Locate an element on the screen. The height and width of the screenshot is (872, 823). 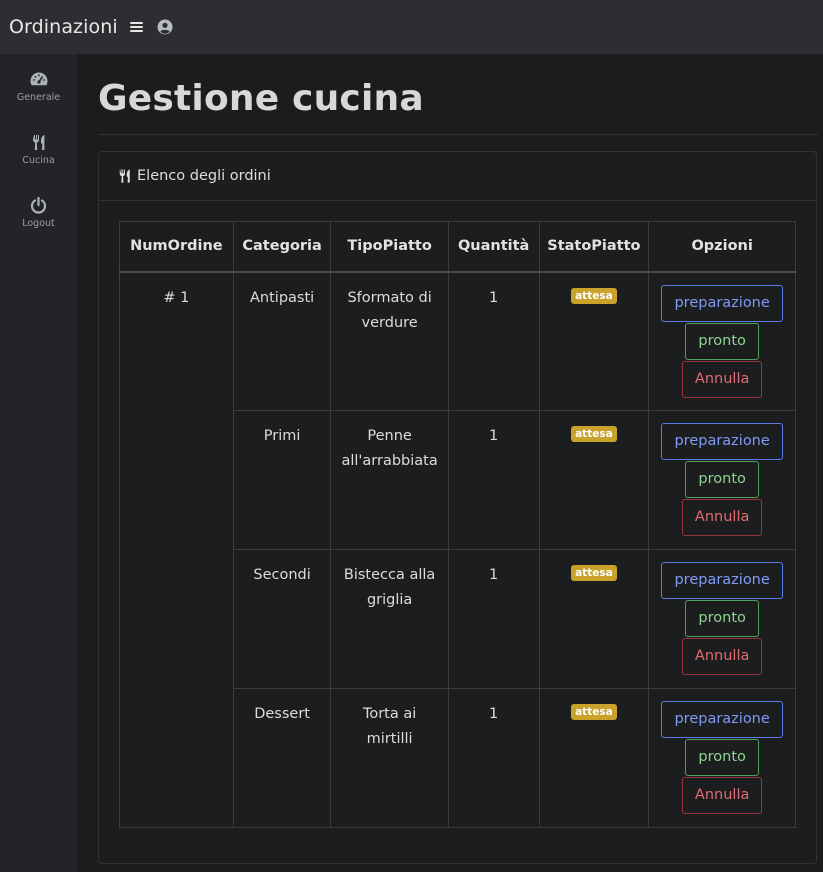
column-header-categoria: Categoria is located at coordinates (282, 247).